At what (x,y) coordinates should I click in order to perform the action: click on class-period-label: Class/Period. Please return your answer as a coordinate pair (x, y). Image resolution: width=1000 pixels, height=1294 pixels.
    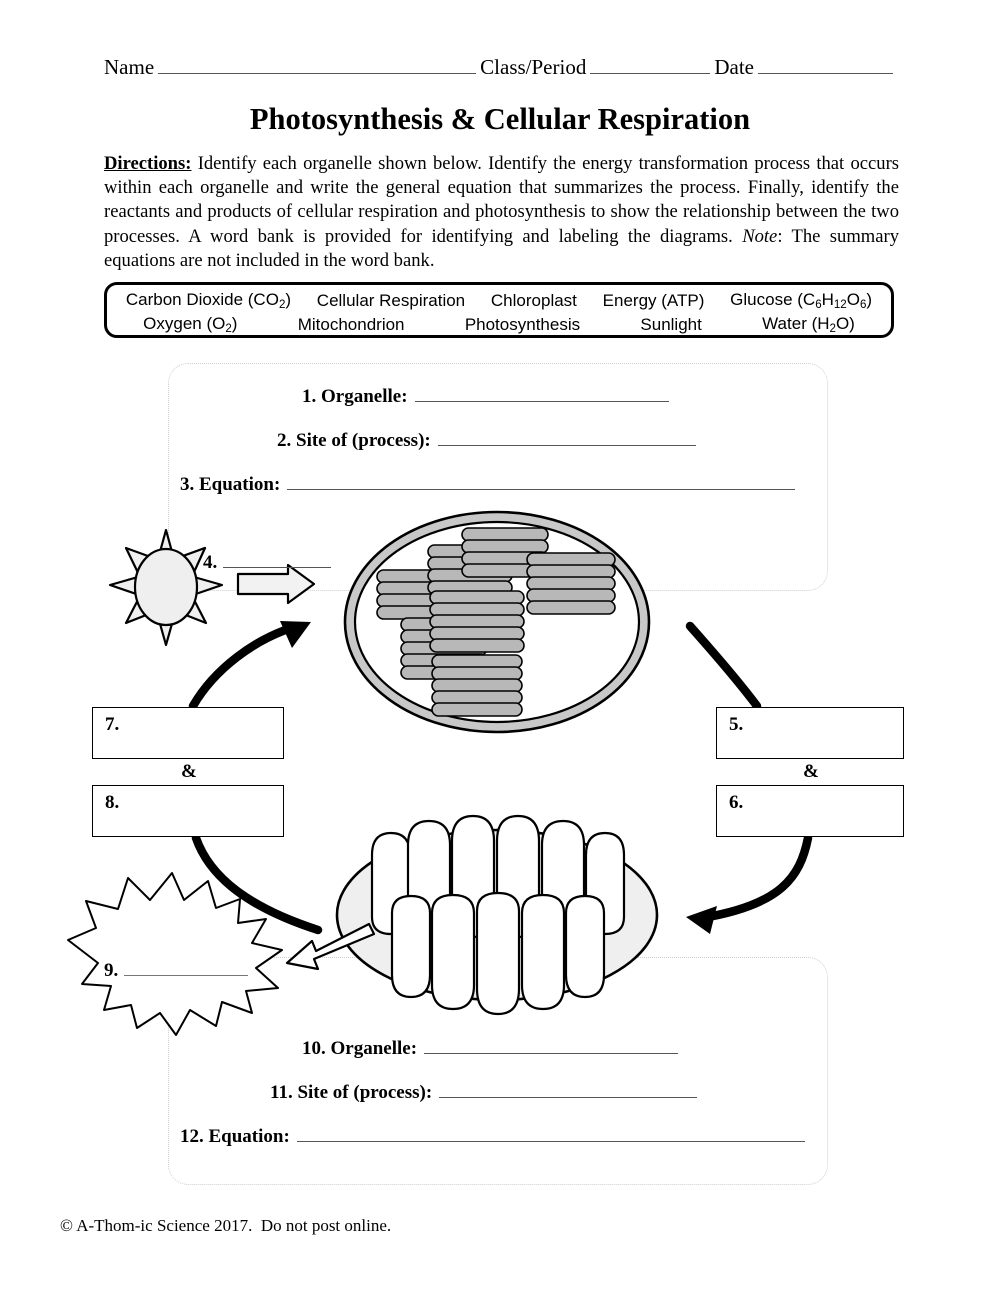
    Looking at the image, I should click on (533, 67).